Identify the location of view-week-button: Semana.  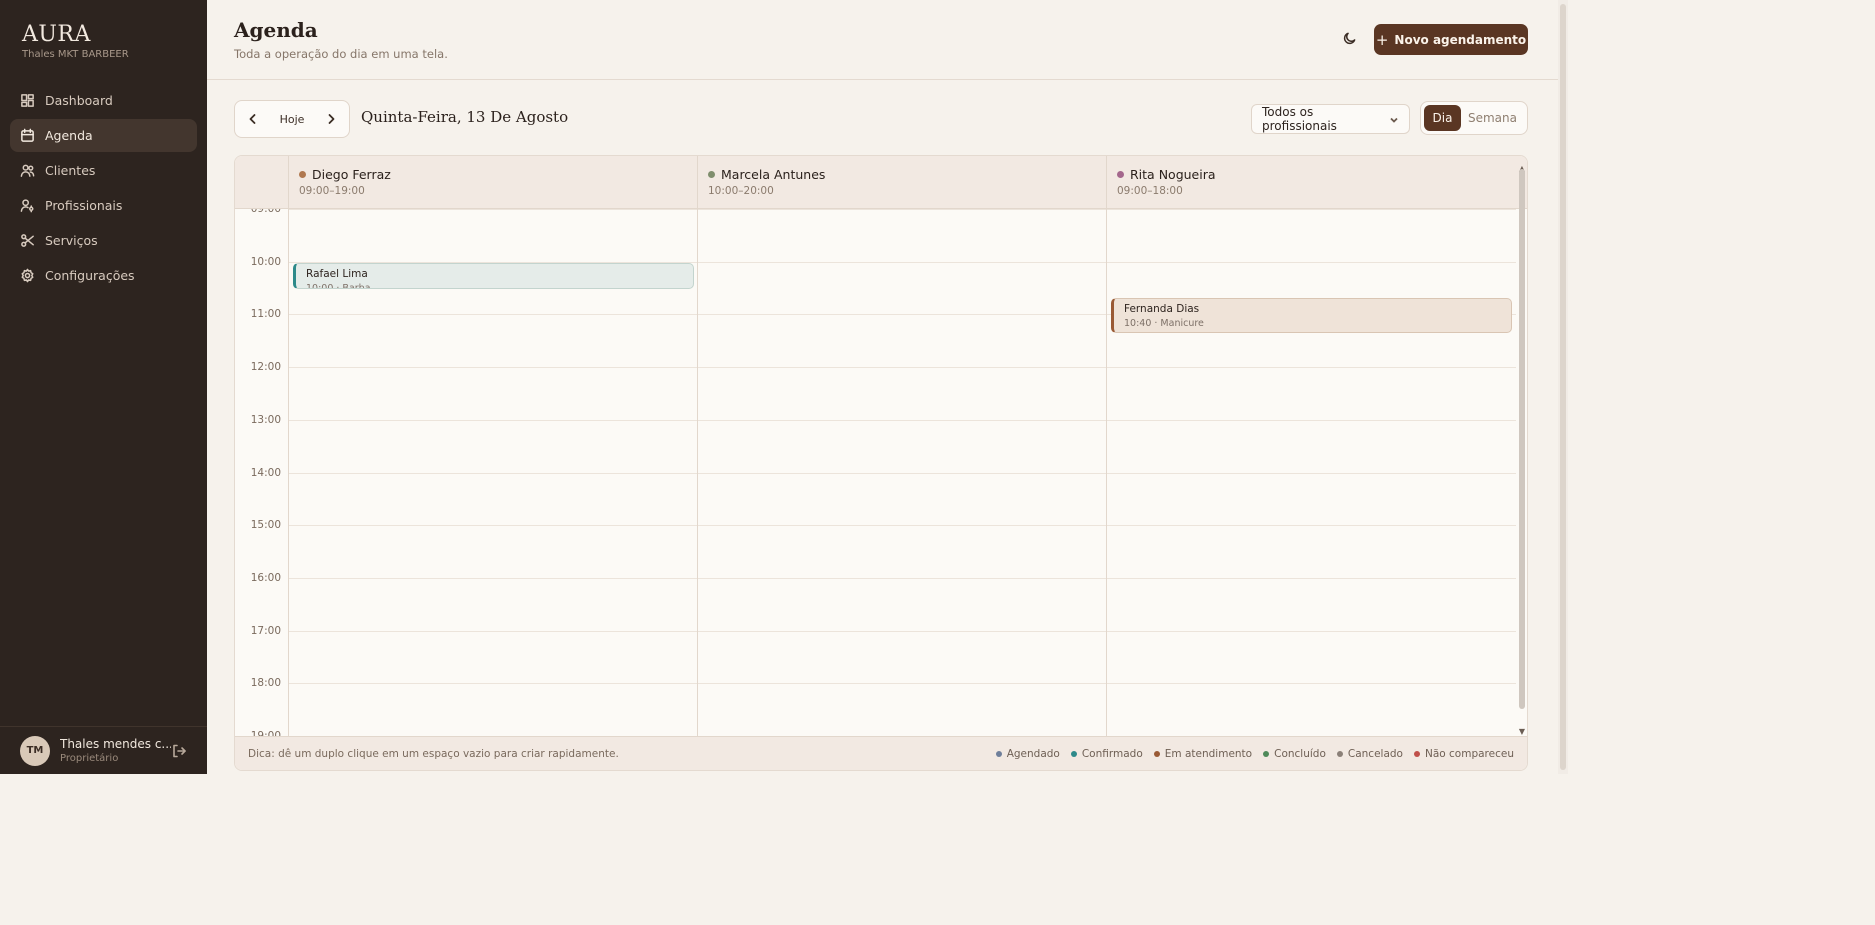
(1492, 118).